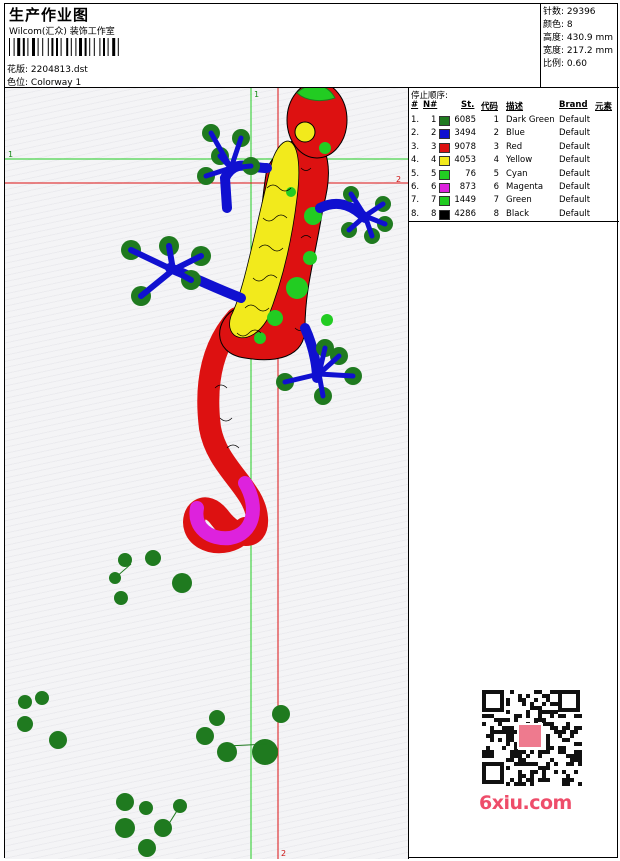  I want to click on stop-row: 7. 7 1449 7 Green Default, so click(514, 200).